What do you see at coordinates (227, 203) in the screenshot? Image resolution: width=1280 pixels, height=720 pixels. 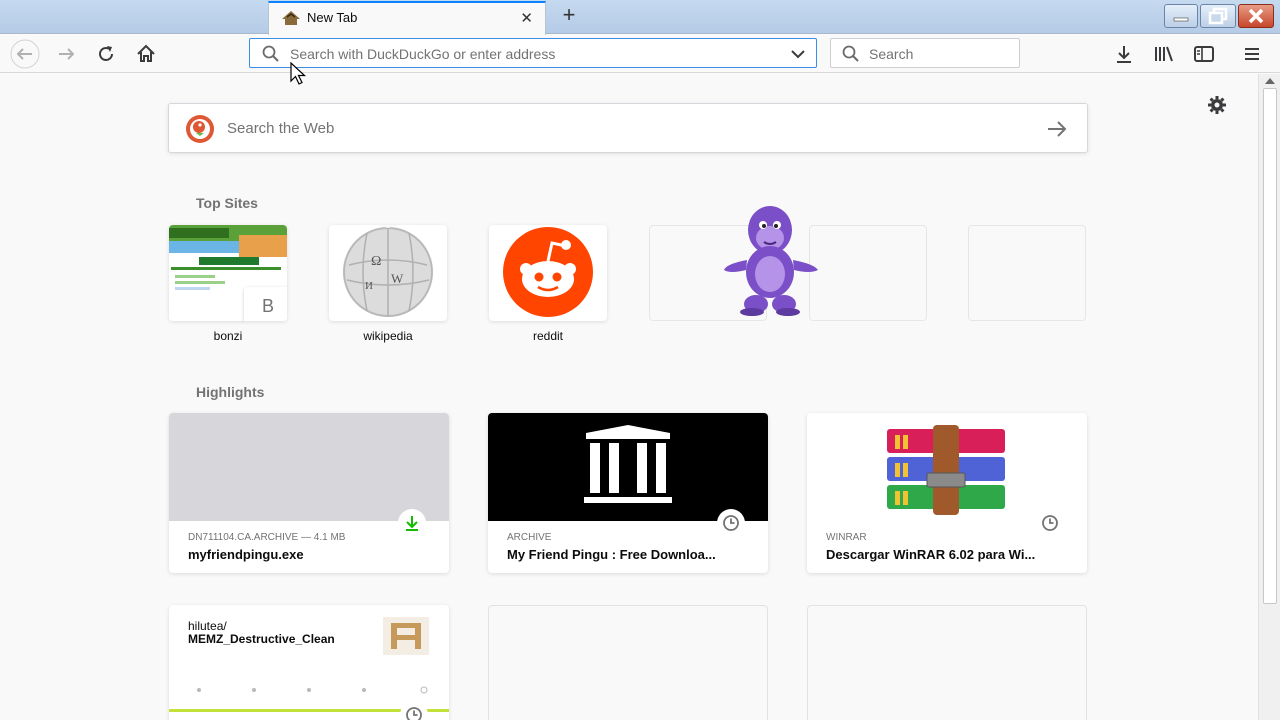 I see `top-sites-heading: Top Sites` at bounding box center [227, 203].